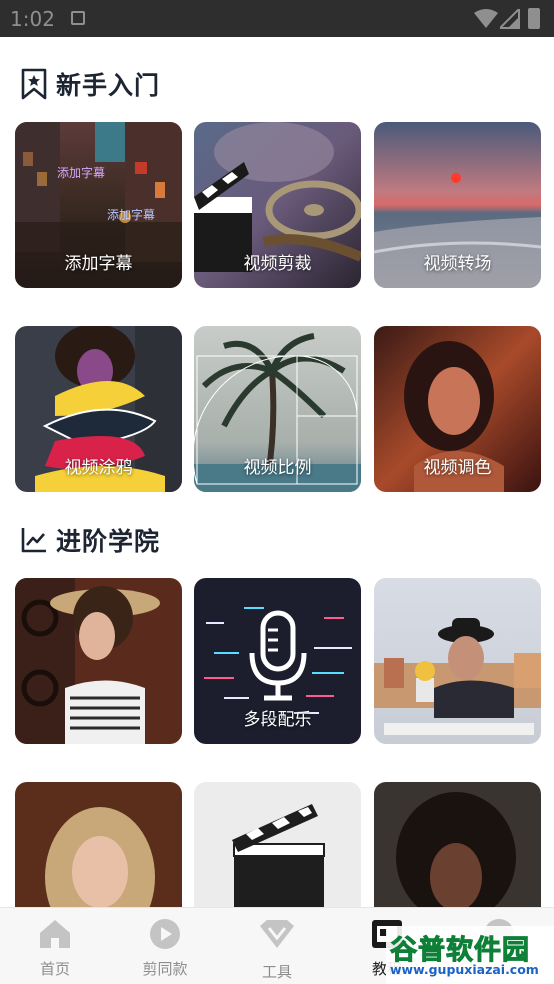 This screenshot has height=984, width=554. Describe the element at coordinates (464, 969) in the screenshot. I see `watermark-url: www.gupuxiazai.com` at that location.